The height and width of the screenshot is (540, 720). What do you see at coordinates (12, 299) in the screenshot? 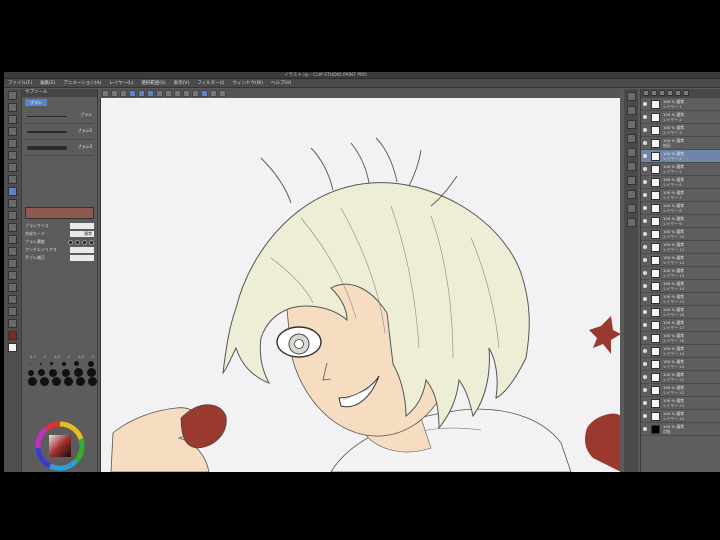
I see `text-tool-icon` at bounding box center [12, 299].